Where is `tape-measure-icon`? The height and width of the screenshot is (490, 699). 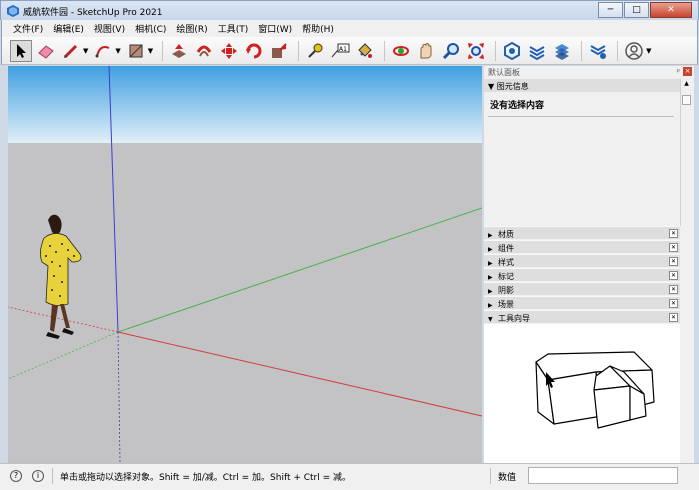 tape-measure-icon is located at coordinates (315, 50).